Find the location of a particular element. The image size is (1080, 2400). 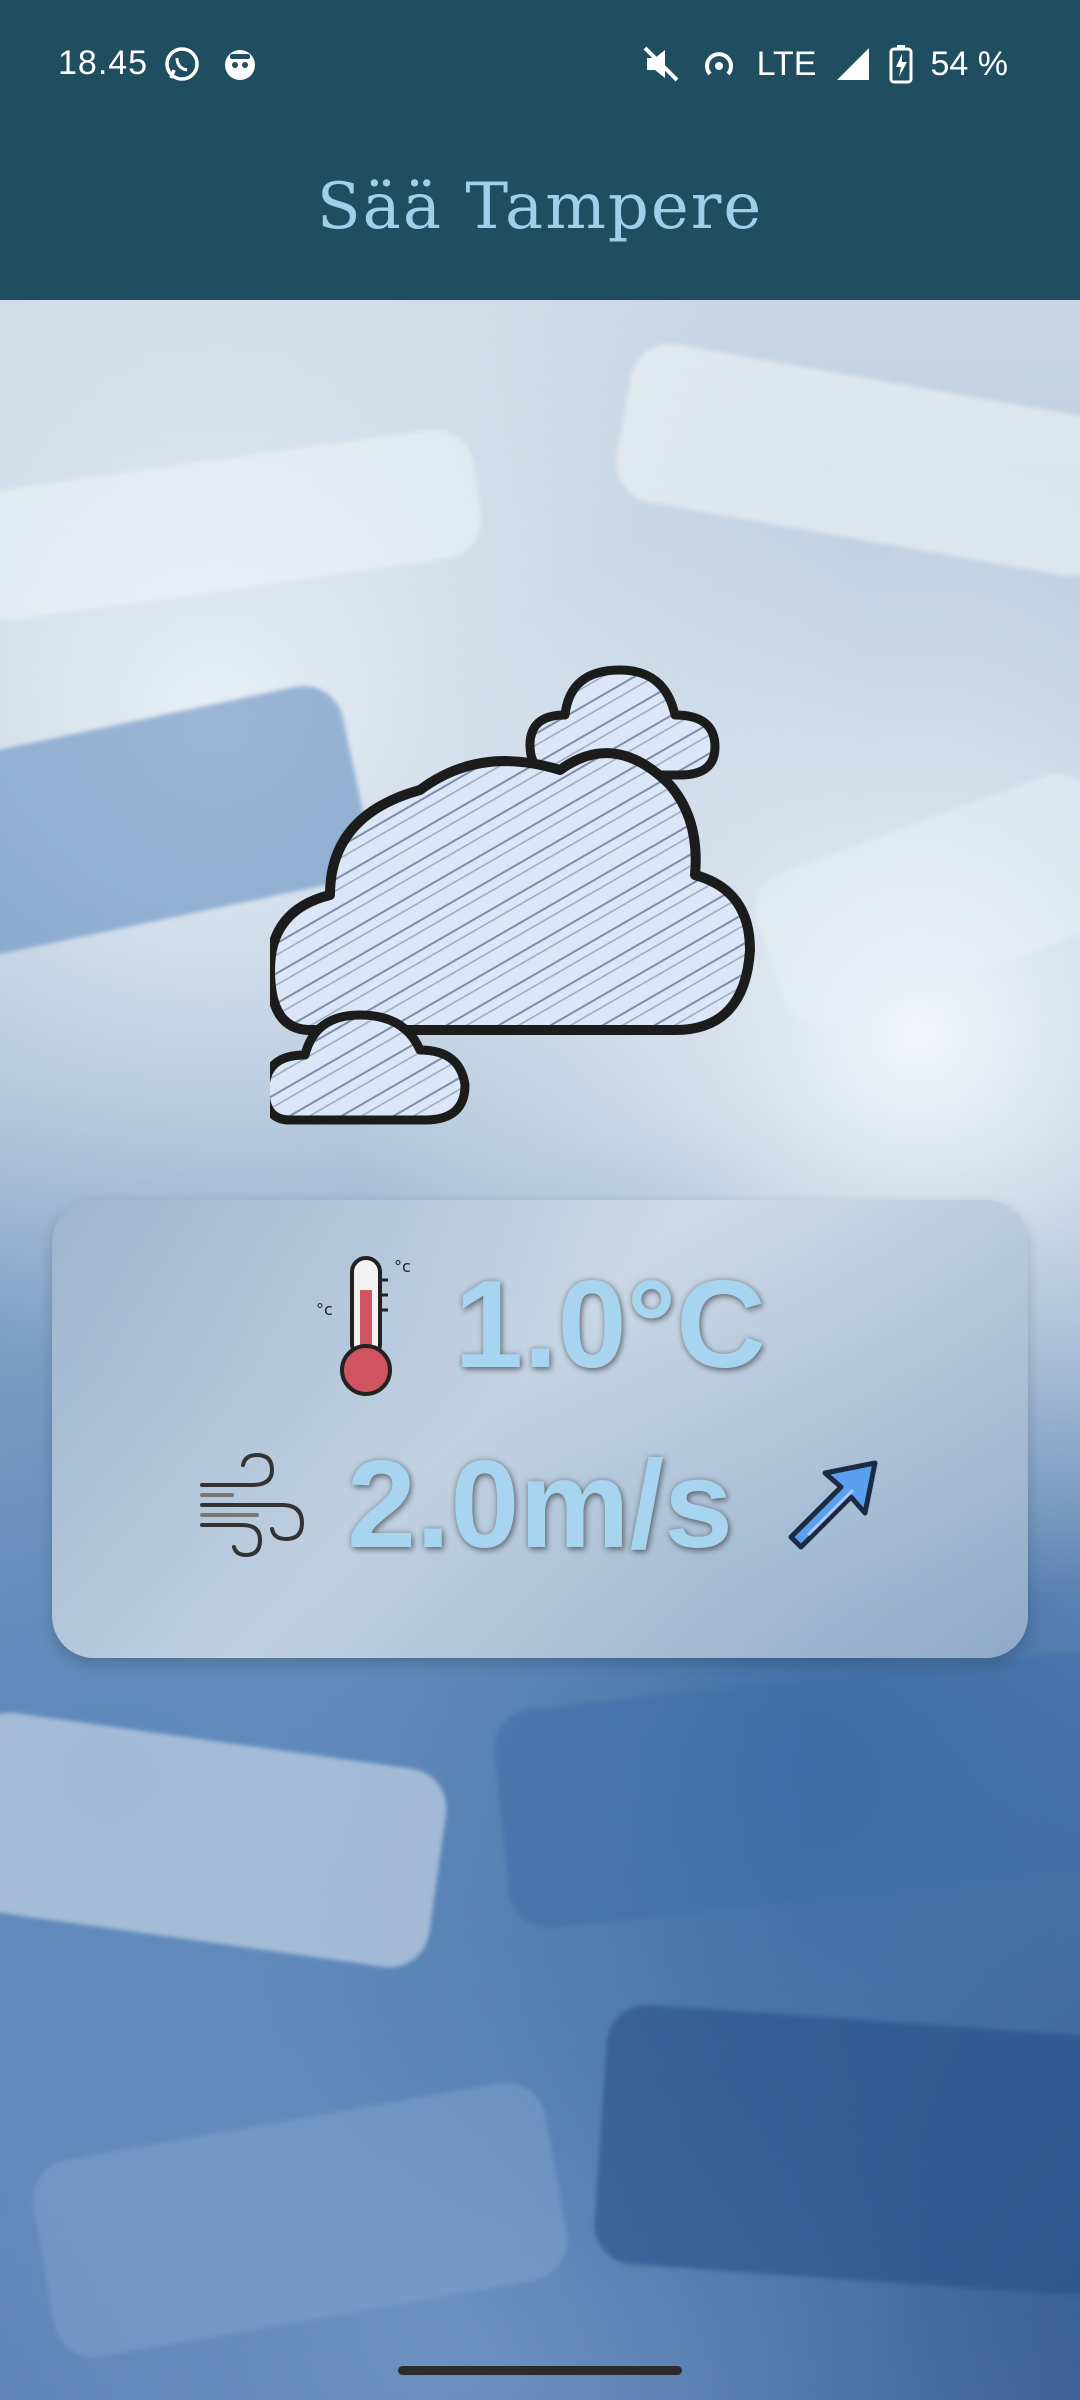

status-right: LTE 54 % is located at coordinates (824, 64).